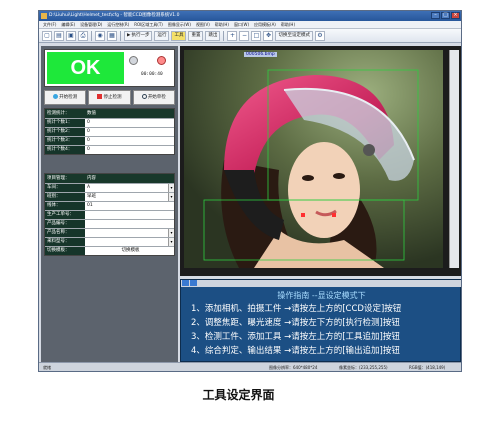 The image size is (477, 422). I want to click on step-label: 执行一步, so click(140, 35).